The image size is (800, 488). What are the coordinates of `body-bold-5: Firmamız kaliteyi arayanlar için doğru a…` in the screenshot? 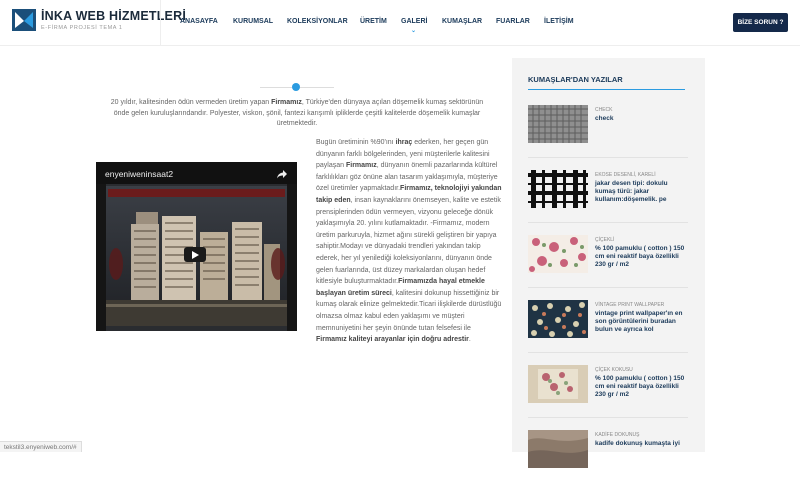 It's located at (392, 340).